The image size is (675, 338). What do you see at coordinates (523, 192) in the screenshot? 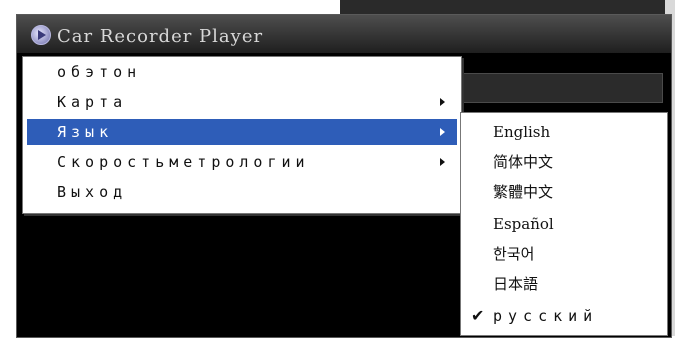
I see `language-label: 繁體中文` at bounding box center [523, 192].